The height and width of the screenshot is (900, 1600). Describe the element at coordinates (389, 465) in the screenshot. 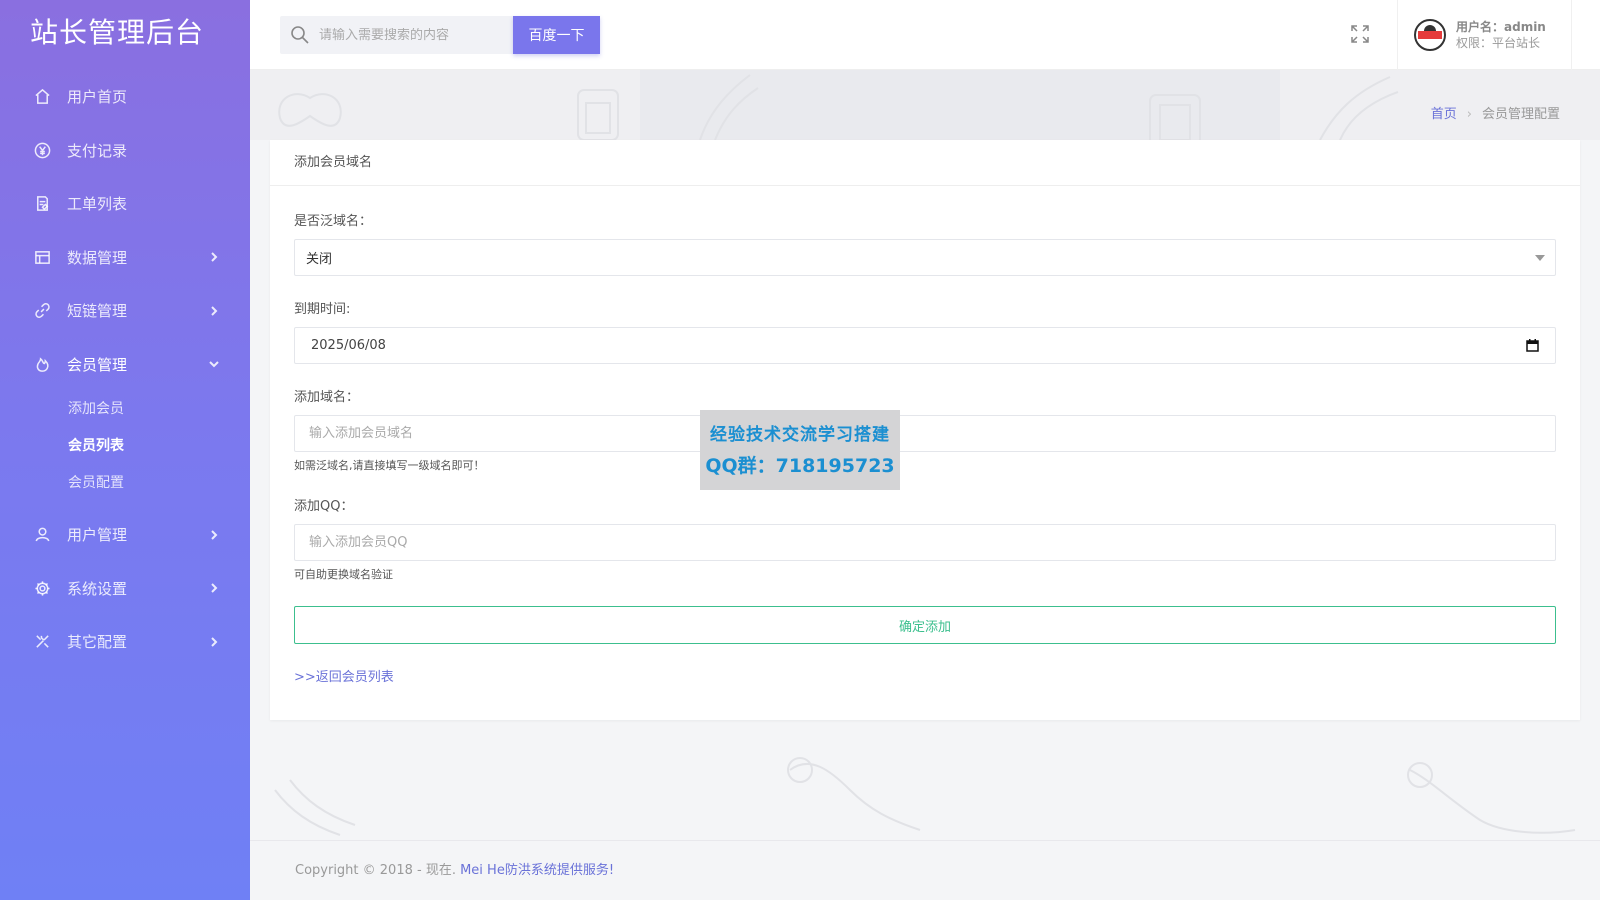

I see `domain-help-text: 如需泛域名,请直接填写一级域名即可！` at that location.